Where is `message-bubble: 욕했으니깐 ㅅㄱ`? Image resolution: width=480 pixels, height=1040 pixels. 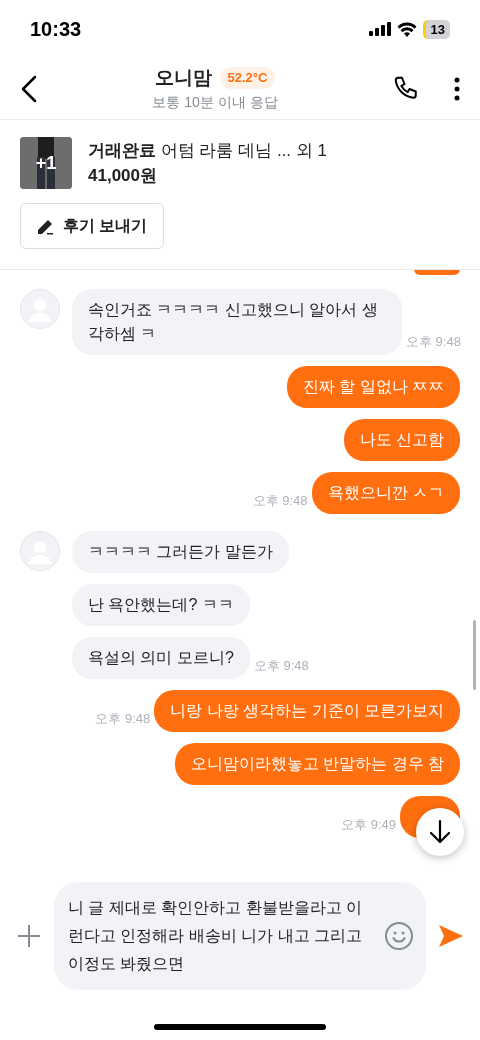 message-bubble: 욕했으니깐 ㅅㄱ is located at coordinates (385, 493).